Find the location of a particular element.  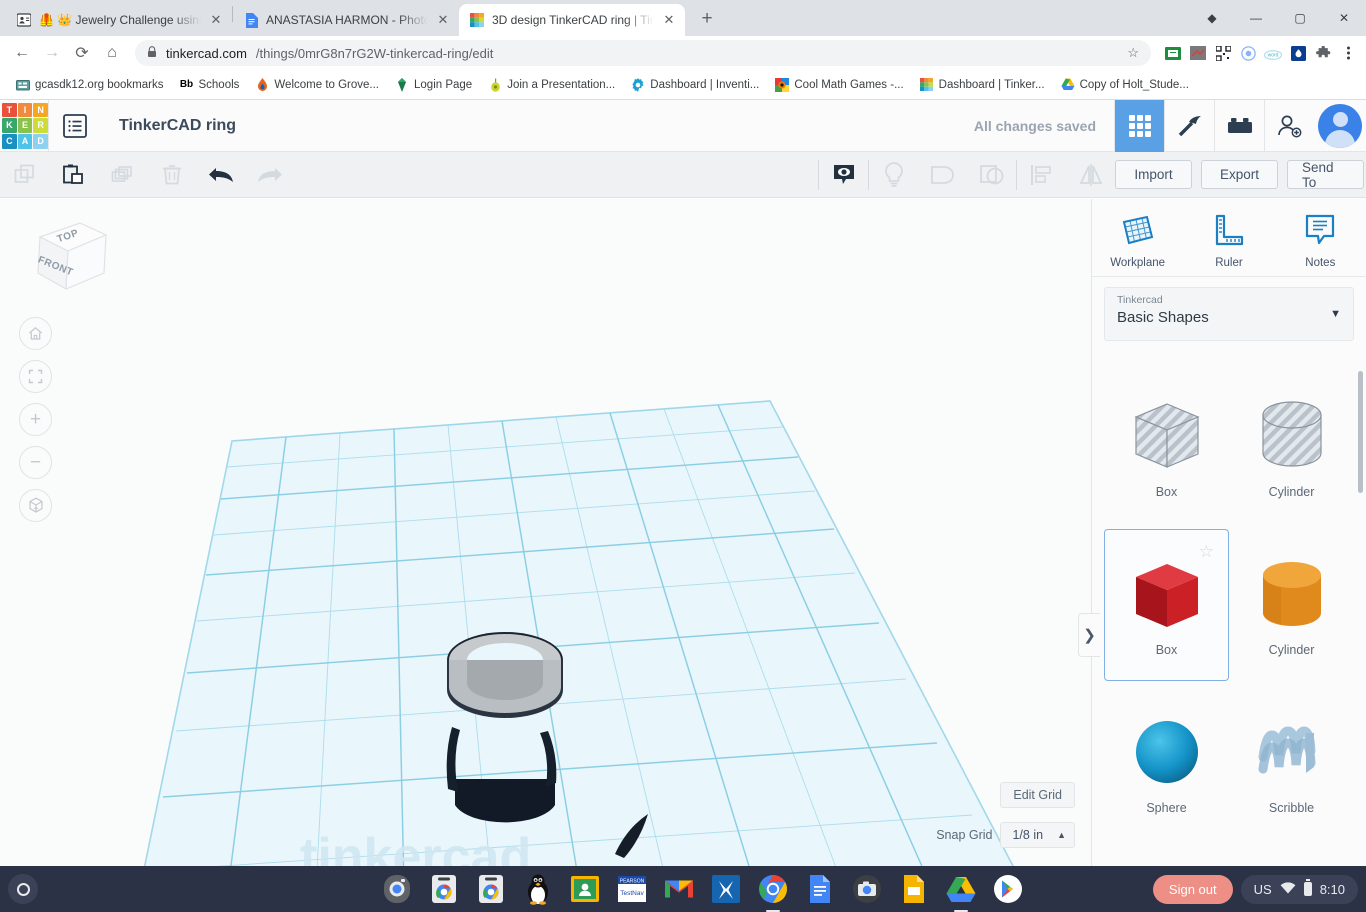

export-button: Export is located at coordinates (1239, 174).